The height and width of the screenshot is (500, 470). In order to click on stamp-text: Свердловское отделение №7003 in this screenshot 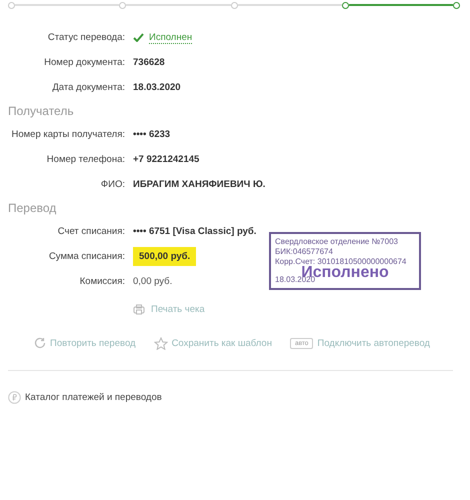, I will do `click(337, 242)`.